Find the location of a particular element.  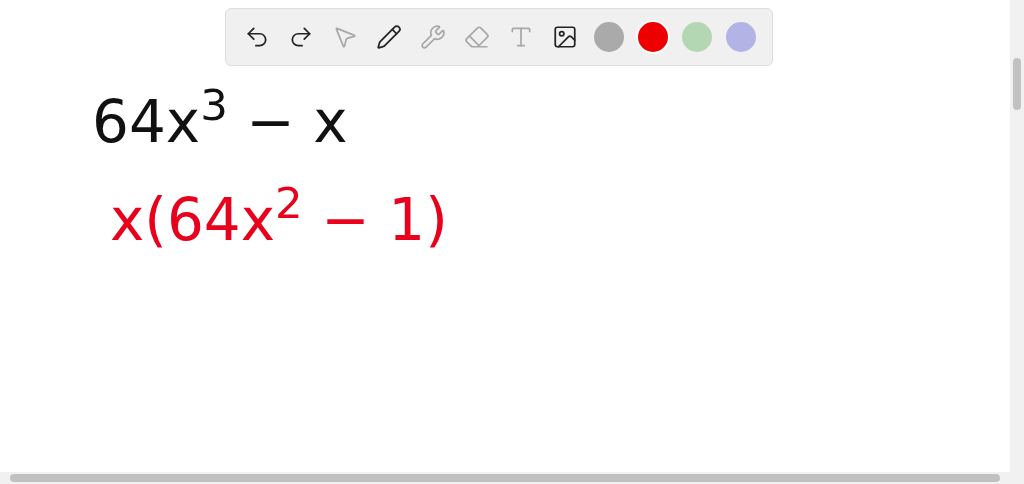

handwritten-math: x(64x$^{2}$ − 1) is located at coordinates (279, 220).